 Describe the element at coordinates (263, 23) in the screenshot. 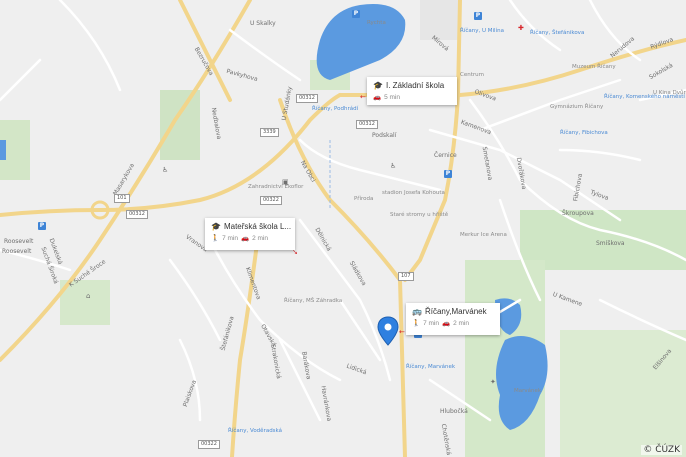

I see `street-label: U Skalky` at that location.